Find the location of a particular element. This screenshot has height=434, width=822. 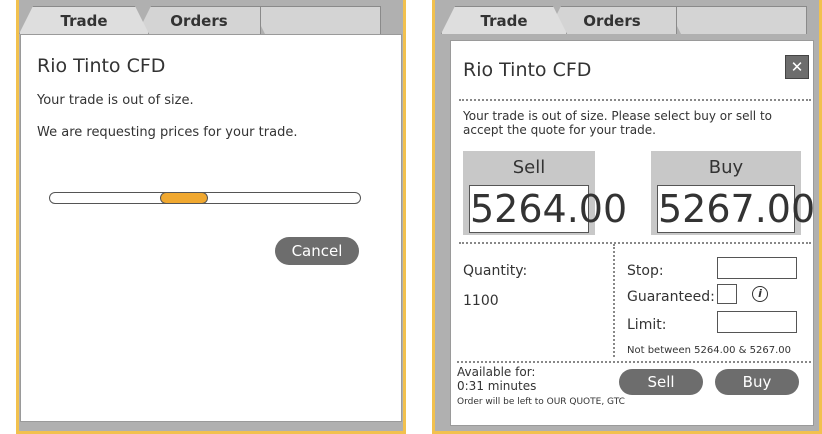

info-glyph: i is located at coordinates (760, 293).